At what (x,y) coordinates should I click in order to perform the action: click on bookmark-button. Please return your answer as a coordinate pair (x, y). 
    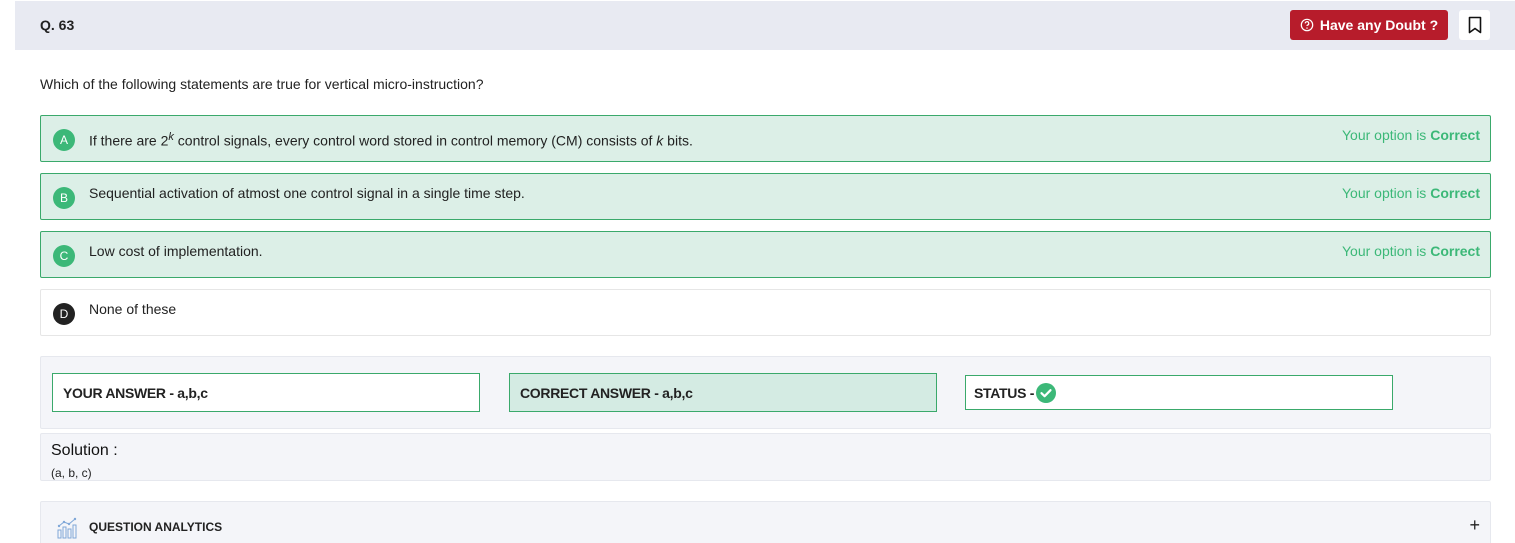
    Looking at the image, I should click on (1474, 25).